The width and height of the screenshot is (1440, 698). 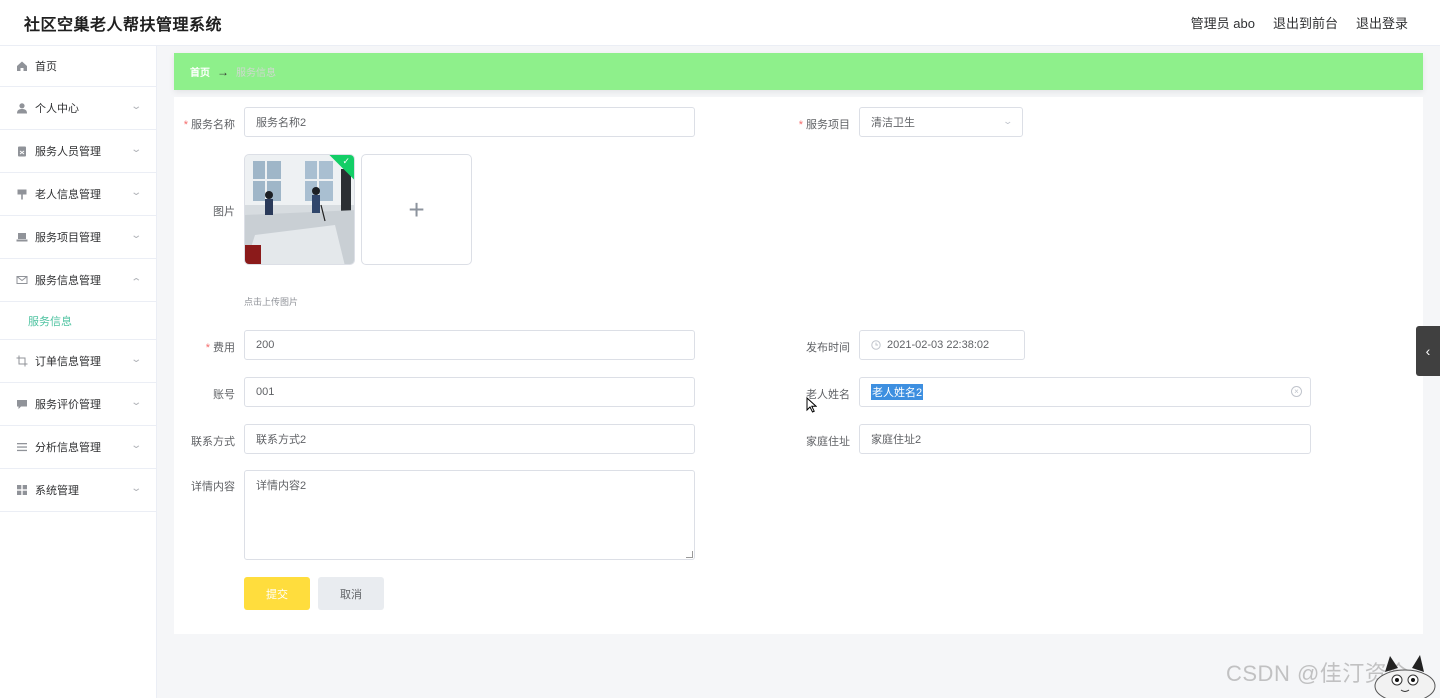 I want to click on sidebar-item-service-items: 服务项目管理 ⌄, so click(x=78, y=237).